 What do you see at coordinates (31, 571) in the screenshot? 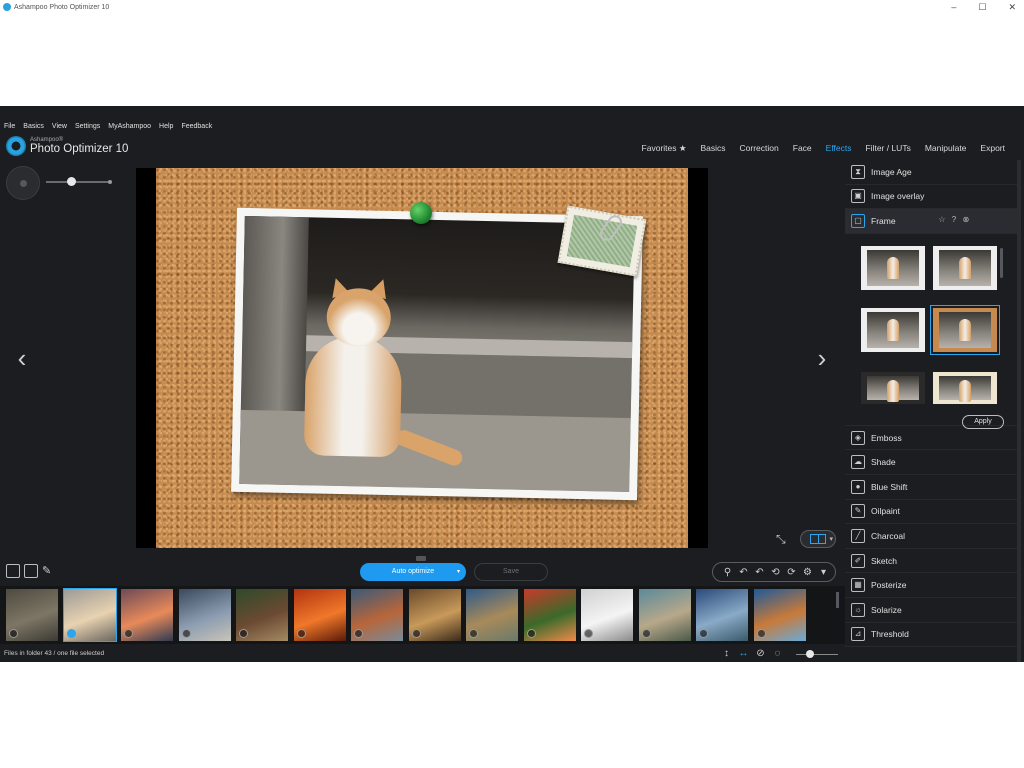
I see `add-file-icon` at bounding box center [31, 571].